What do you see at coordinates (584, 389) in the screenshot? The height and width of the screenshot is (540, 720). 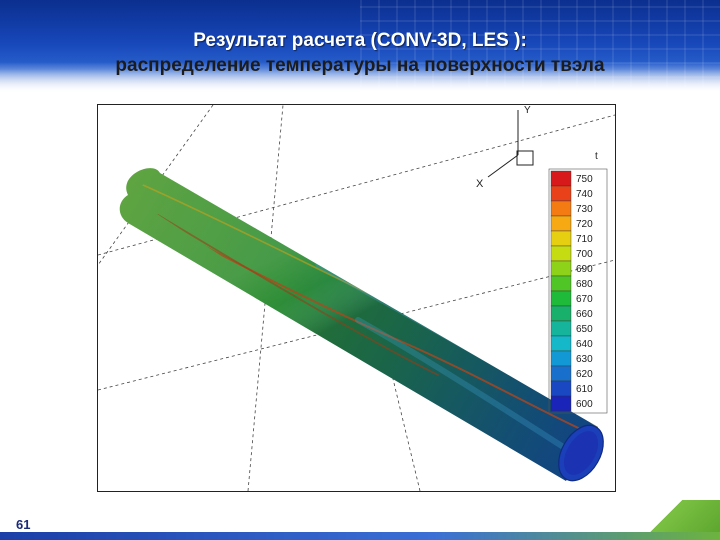 I see `legend-label-610: 610` at bounding box center [584, 389].